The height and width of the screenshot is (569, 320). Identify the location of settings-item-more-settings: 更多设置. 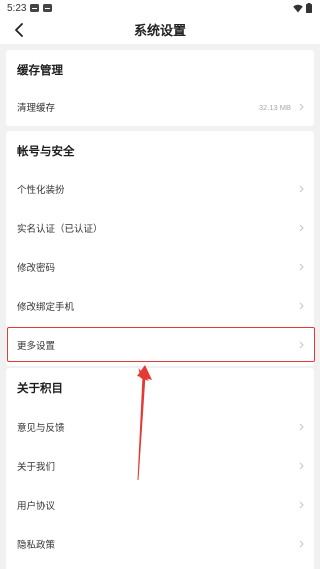
(160, 345).